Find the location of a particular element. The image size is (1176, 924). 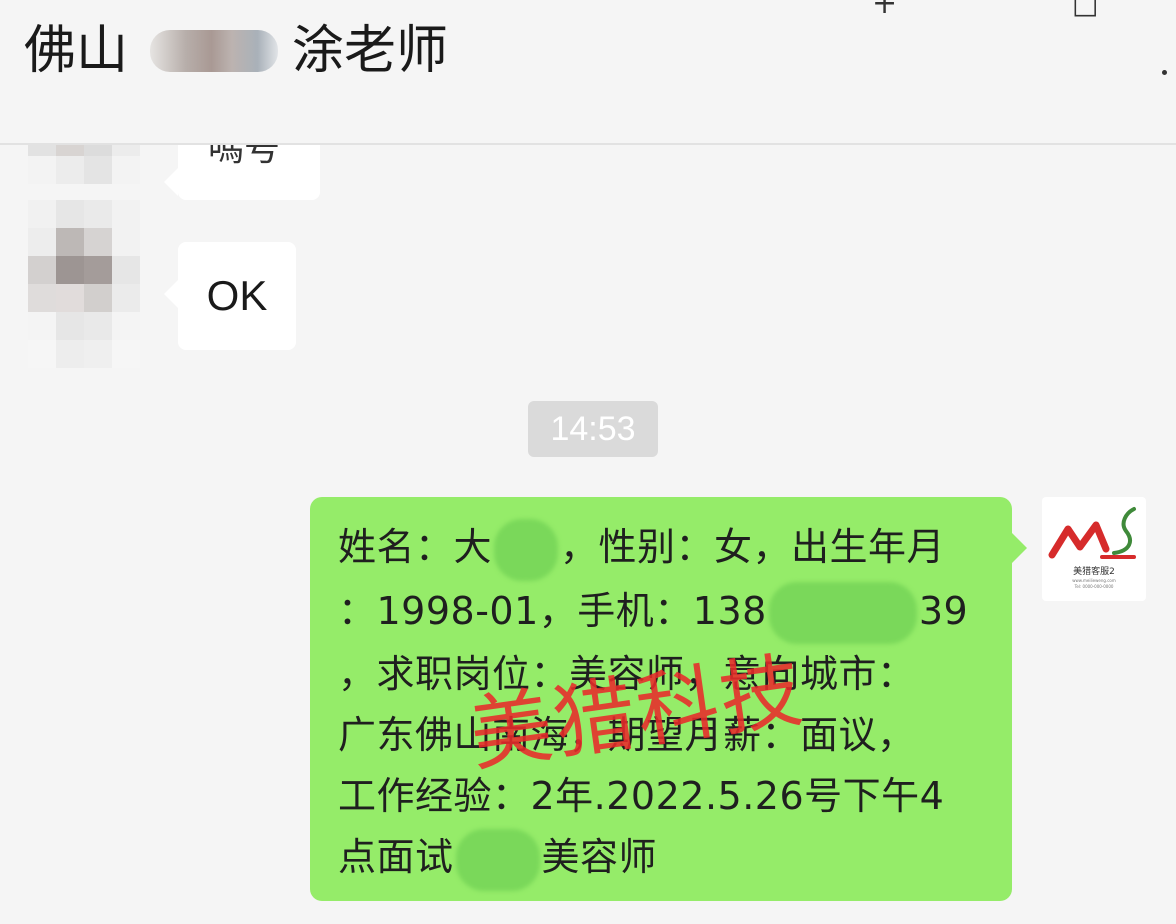

sent-text-segment: 美容师 is located at coordinates (599, 857).